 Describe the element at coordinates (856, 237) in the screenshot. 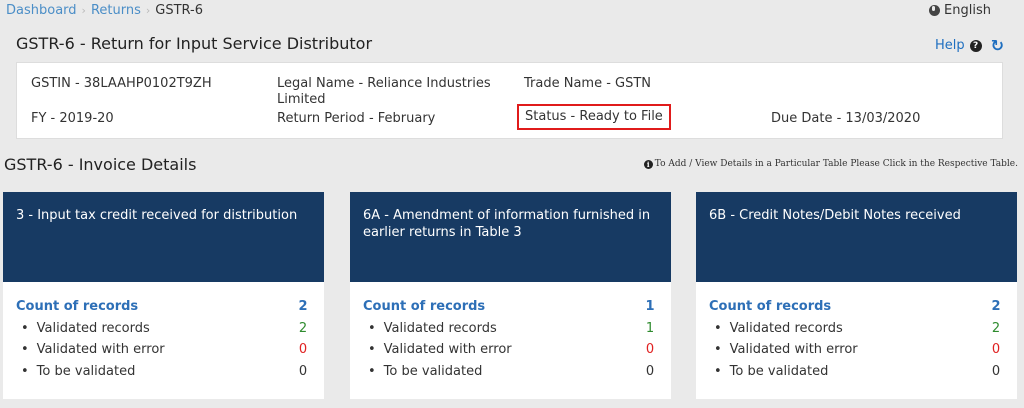

I see `tile-title: 6B - Credit Notes/Debit Notes received` at that location.